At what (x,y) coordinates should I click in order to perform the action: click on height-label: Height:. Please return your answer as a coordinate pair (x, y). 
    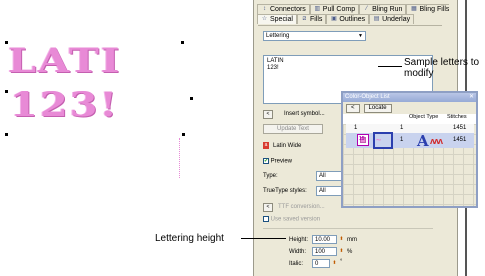
    Looking at the image, I should click on (299, 240).